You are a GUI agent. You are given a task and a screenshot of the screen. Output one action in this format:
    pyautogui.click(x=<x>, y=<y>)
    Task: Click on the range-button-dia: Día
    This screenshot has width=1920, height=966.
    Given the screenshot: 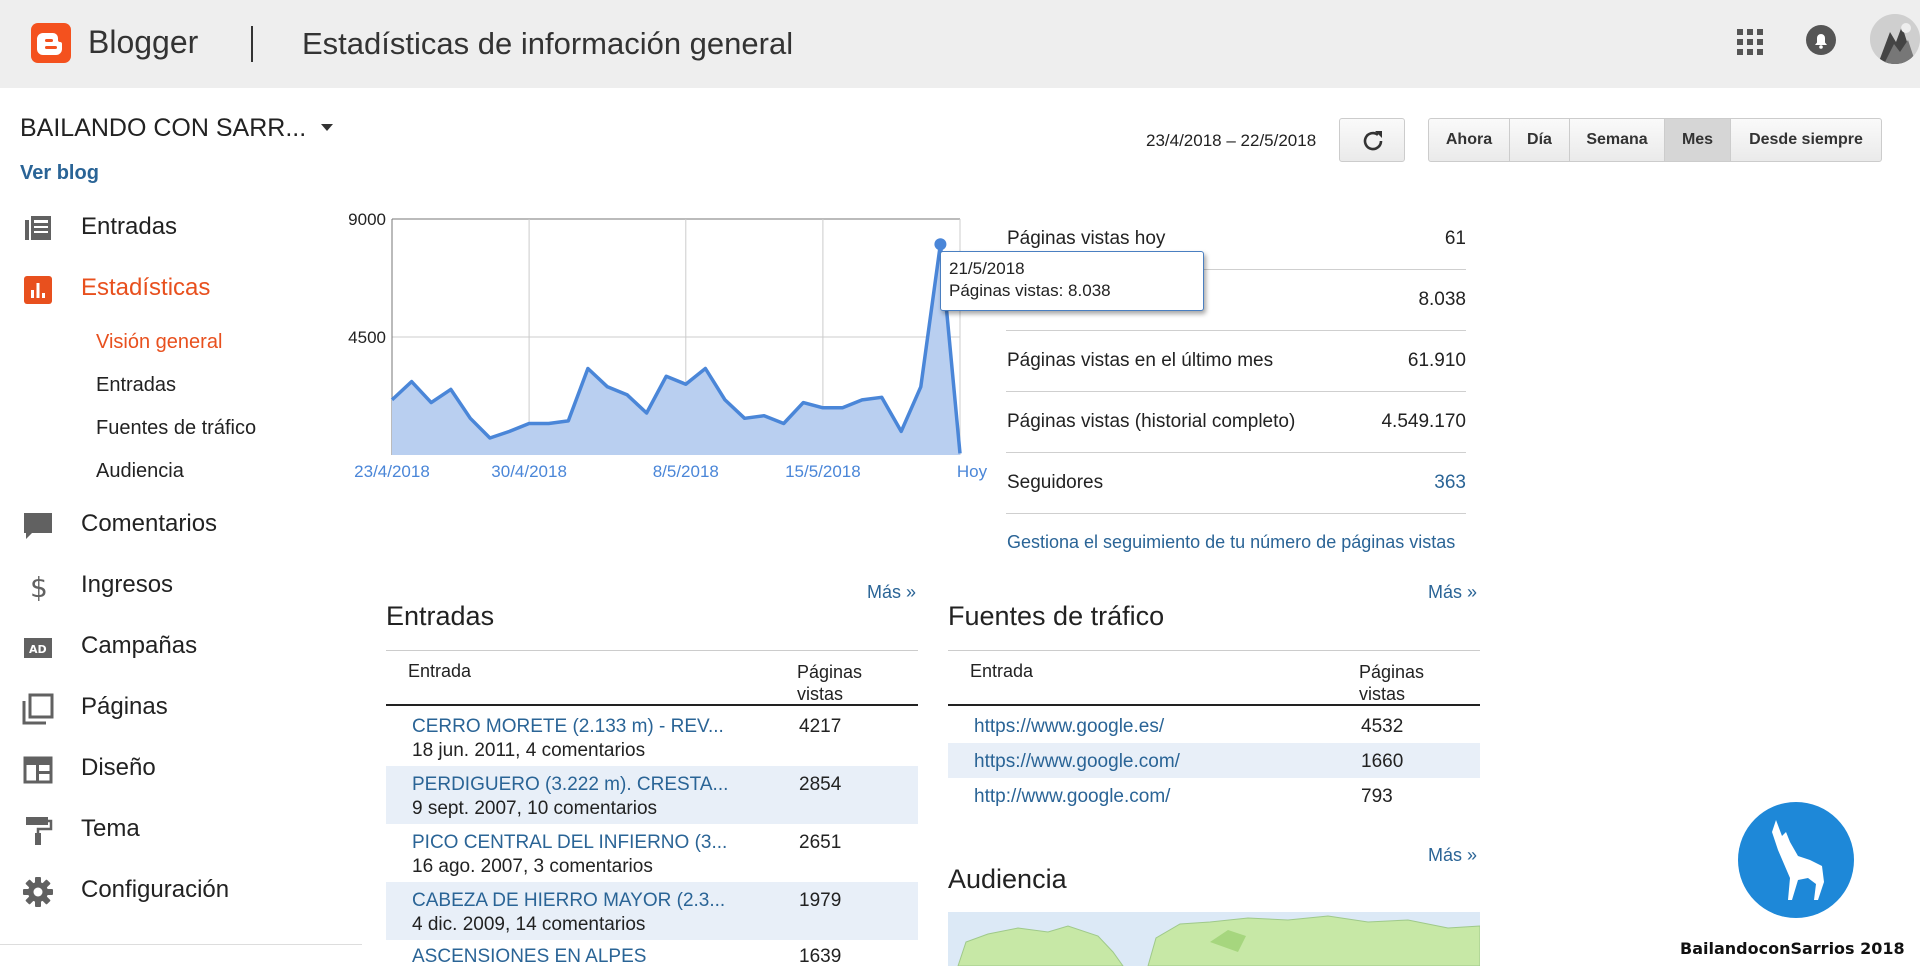 What is the action you would take?
    pyautogui.click(x=1539, y=140)
    